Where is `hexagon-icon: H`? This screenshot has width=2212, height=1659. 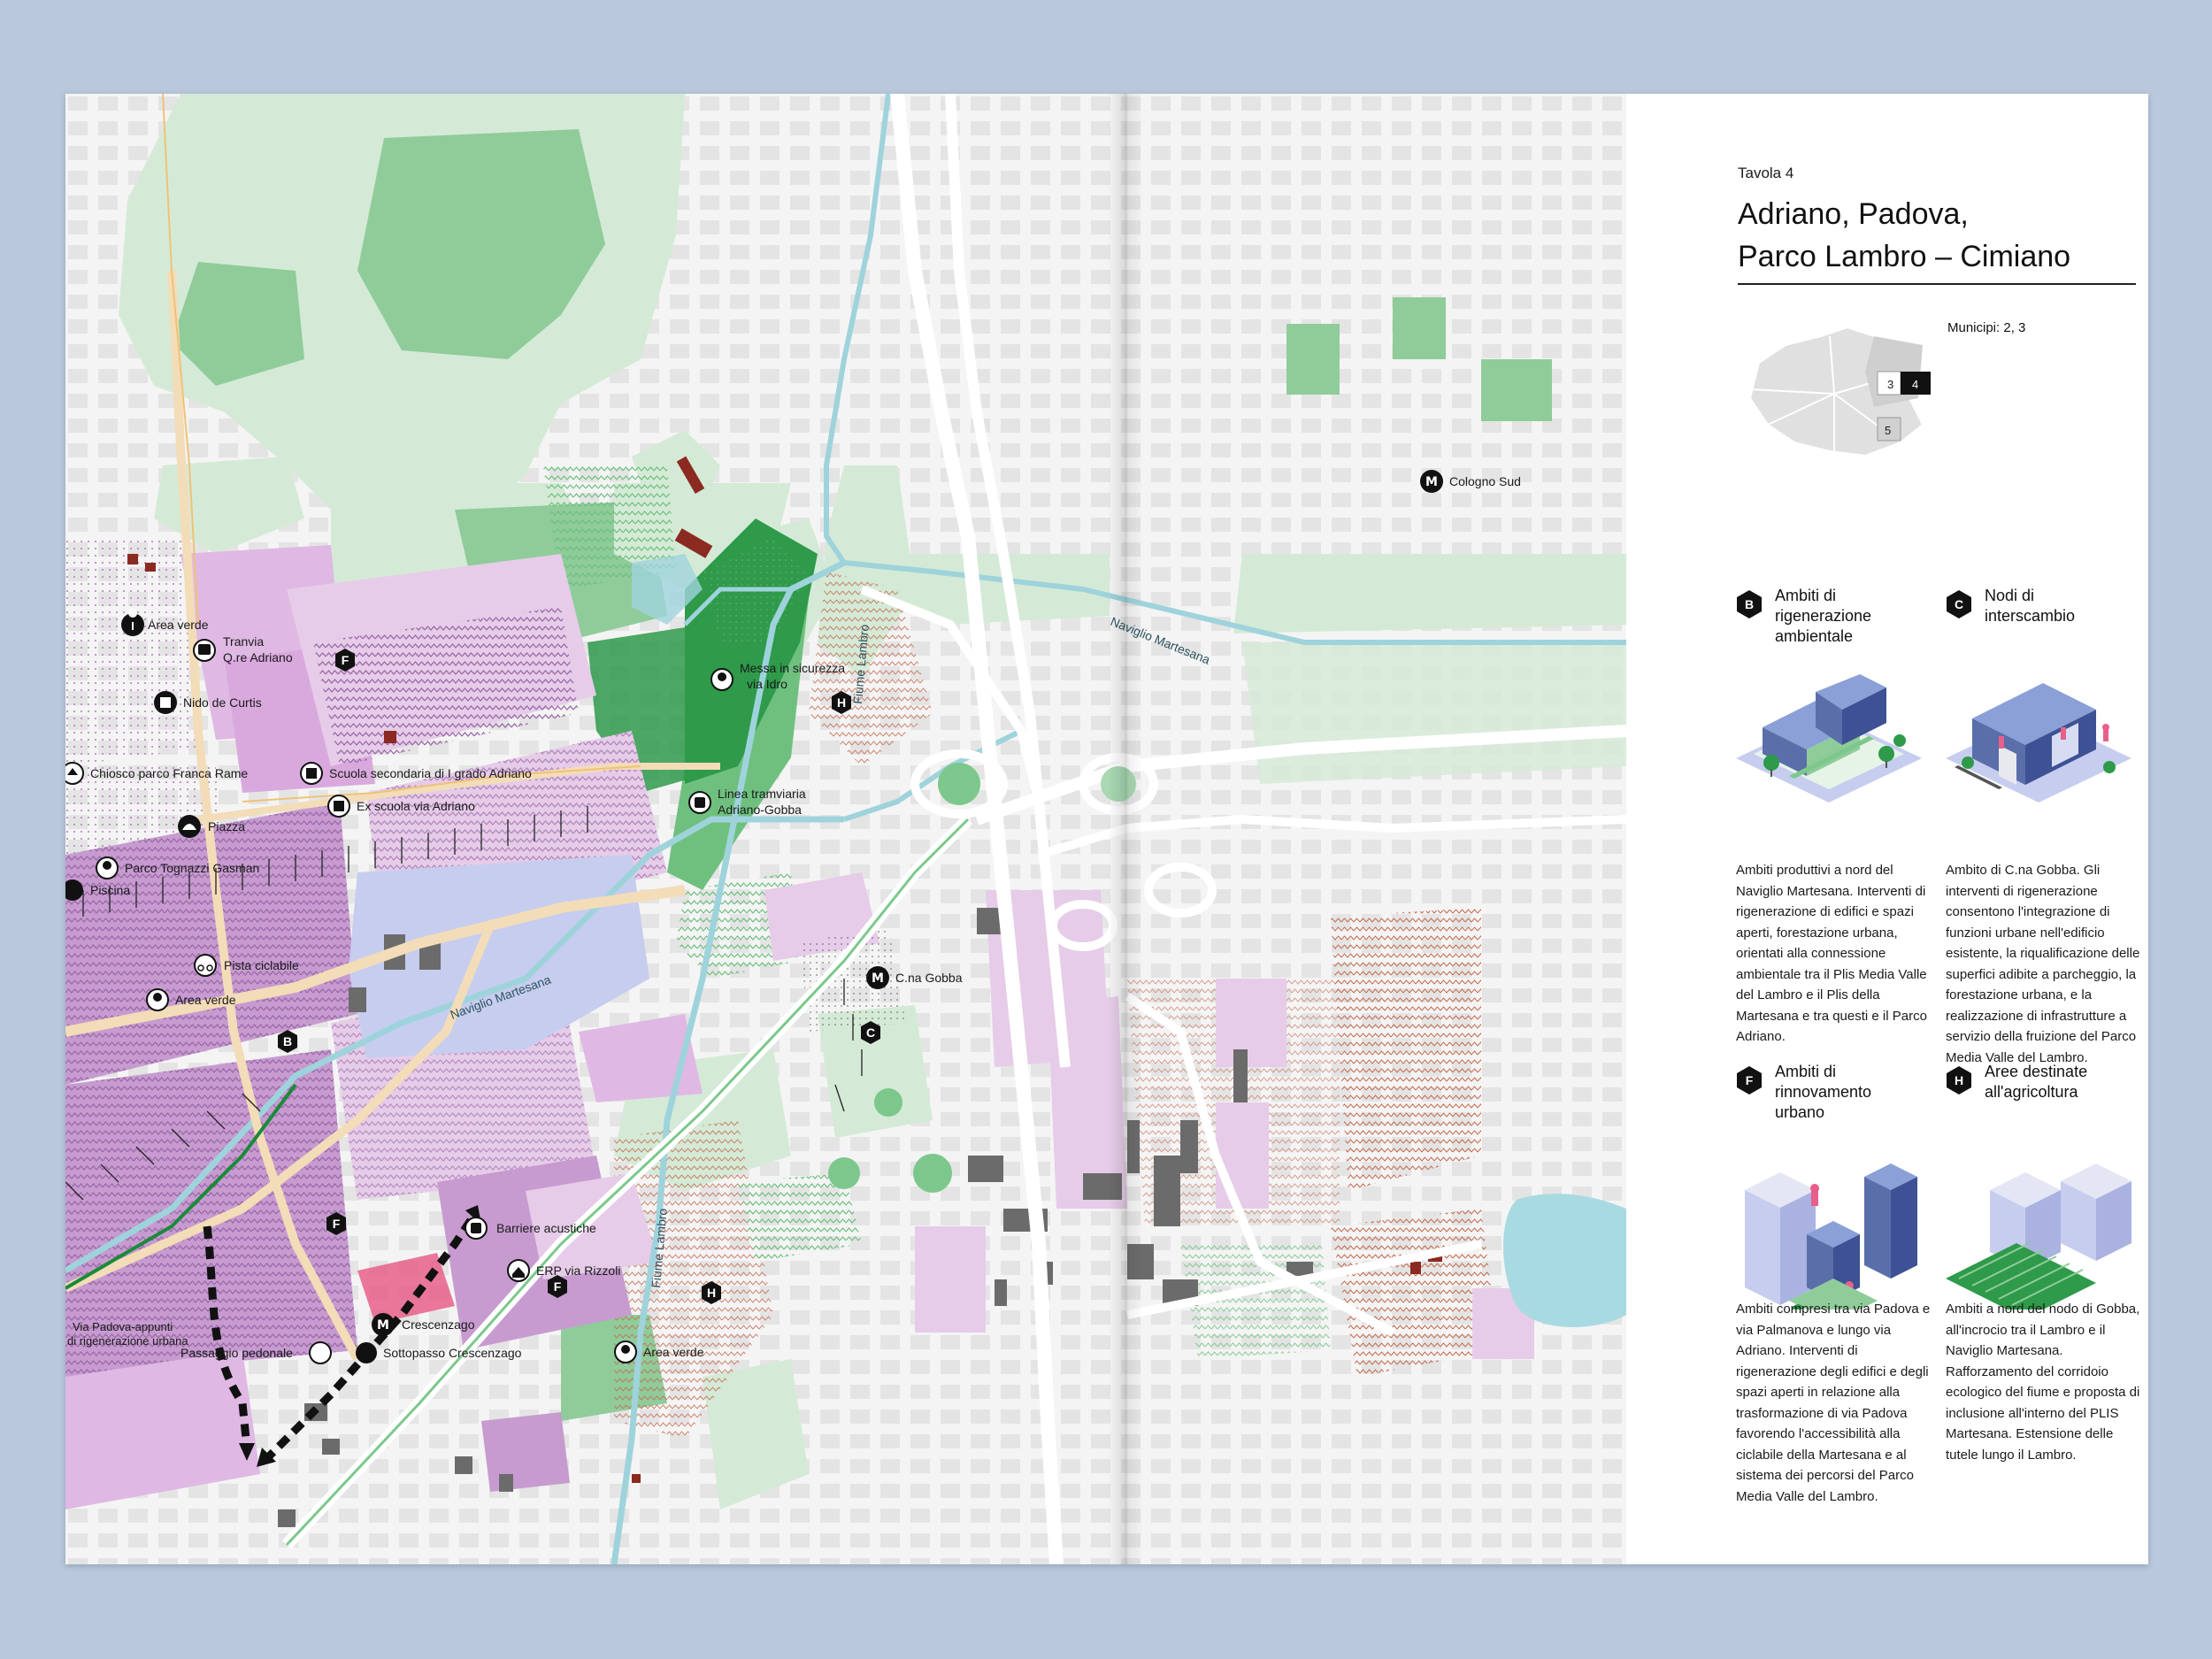 hexagon-icon: H is located at coordinates (1959, 1080).